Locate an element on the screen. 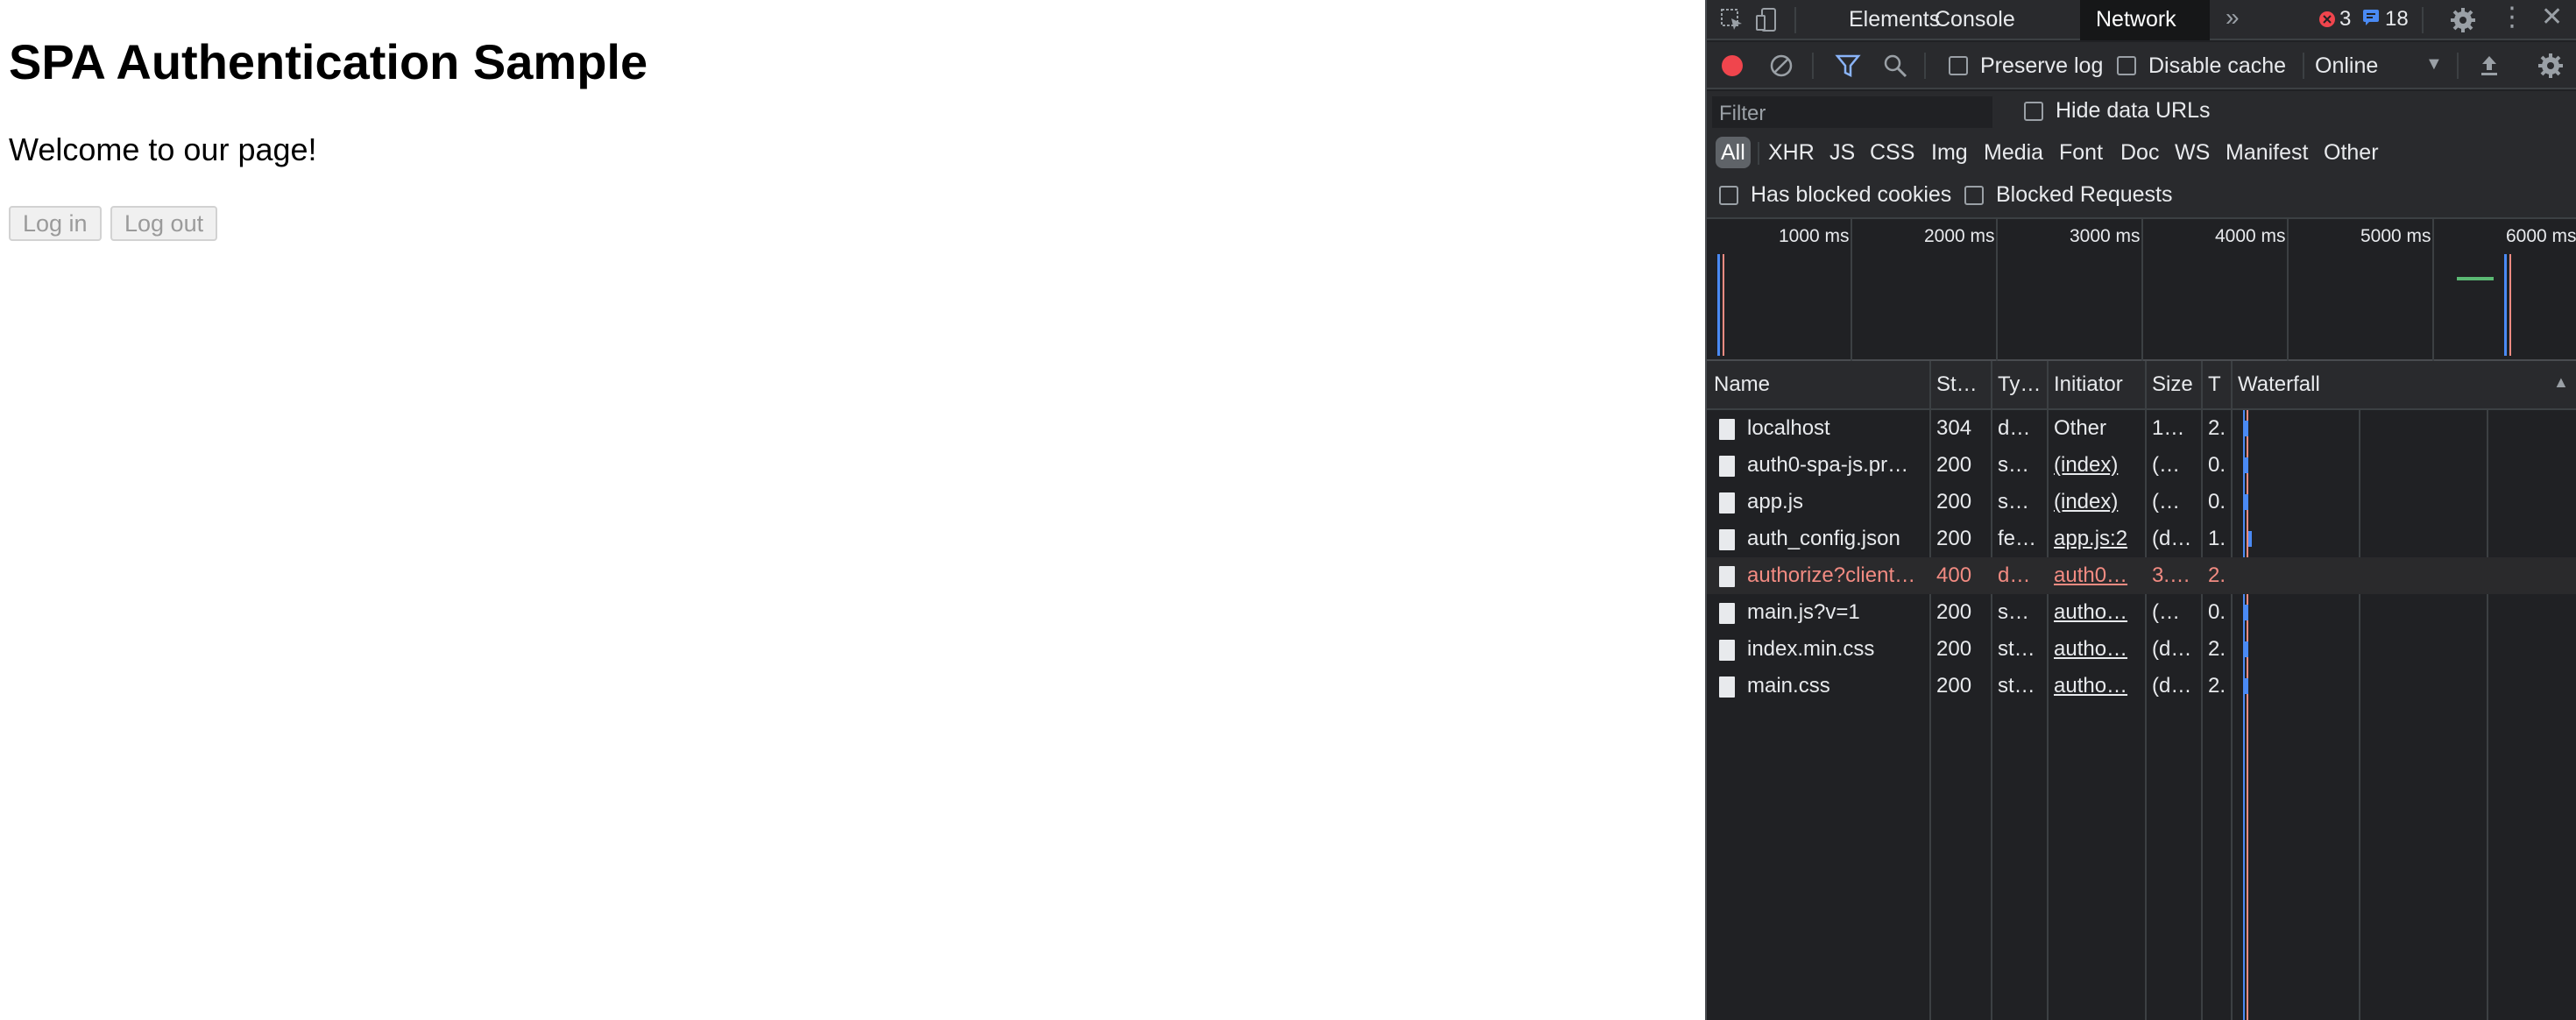  overview-marker is located at coordinates (2510, 305).